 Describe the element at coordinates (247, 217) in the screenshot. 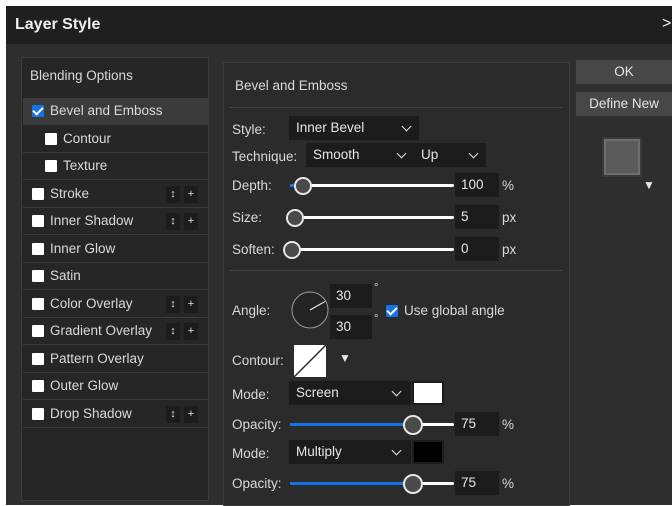

I see `size-label: Size:` at that location.